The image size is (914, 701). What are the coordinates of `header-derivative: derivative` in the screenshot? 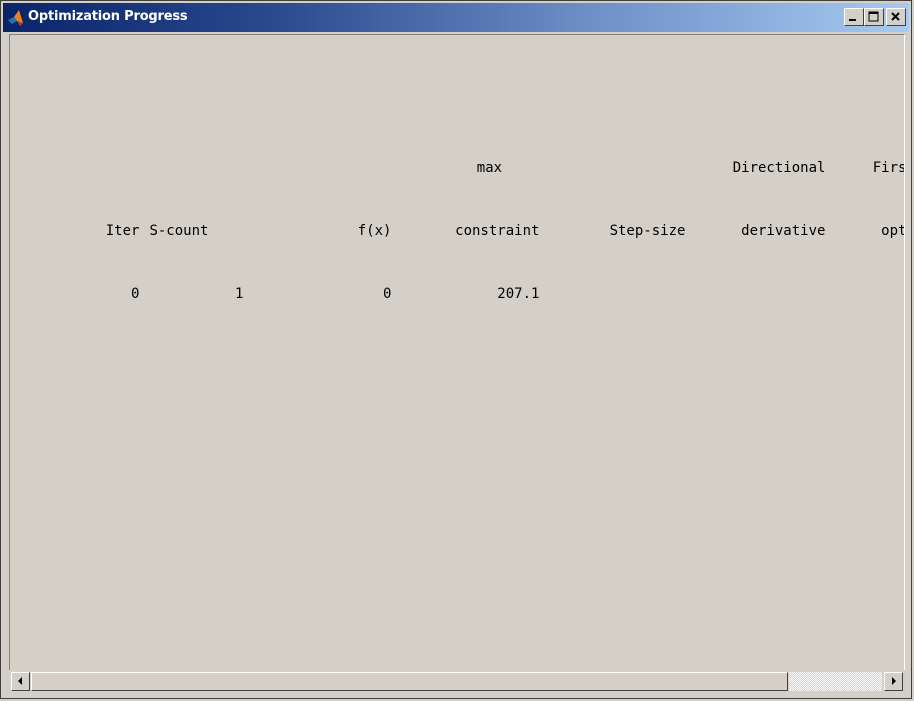 It's located at (783, 231).